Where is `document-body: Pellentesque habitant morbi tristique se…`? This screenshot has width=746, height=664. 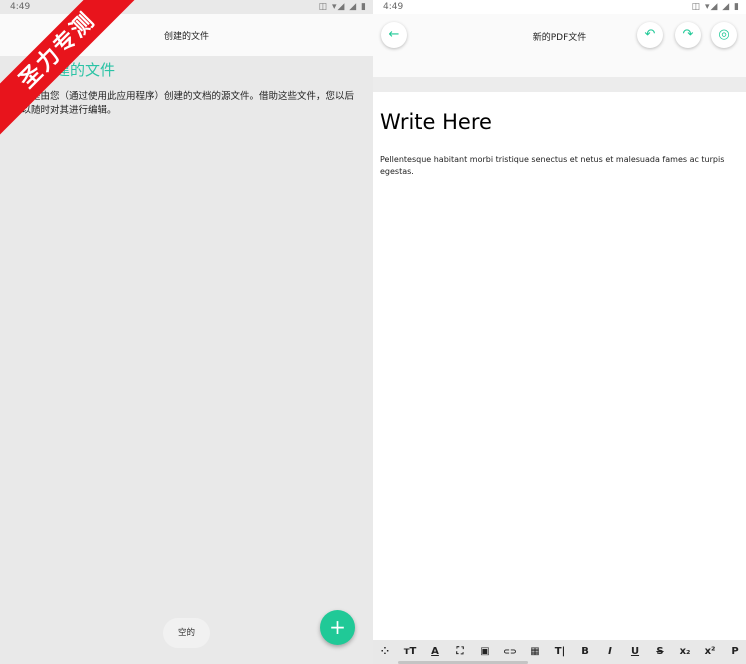 document-body: Pellentesque habitant morbi tristique se… is located at coordinates (557, 166).